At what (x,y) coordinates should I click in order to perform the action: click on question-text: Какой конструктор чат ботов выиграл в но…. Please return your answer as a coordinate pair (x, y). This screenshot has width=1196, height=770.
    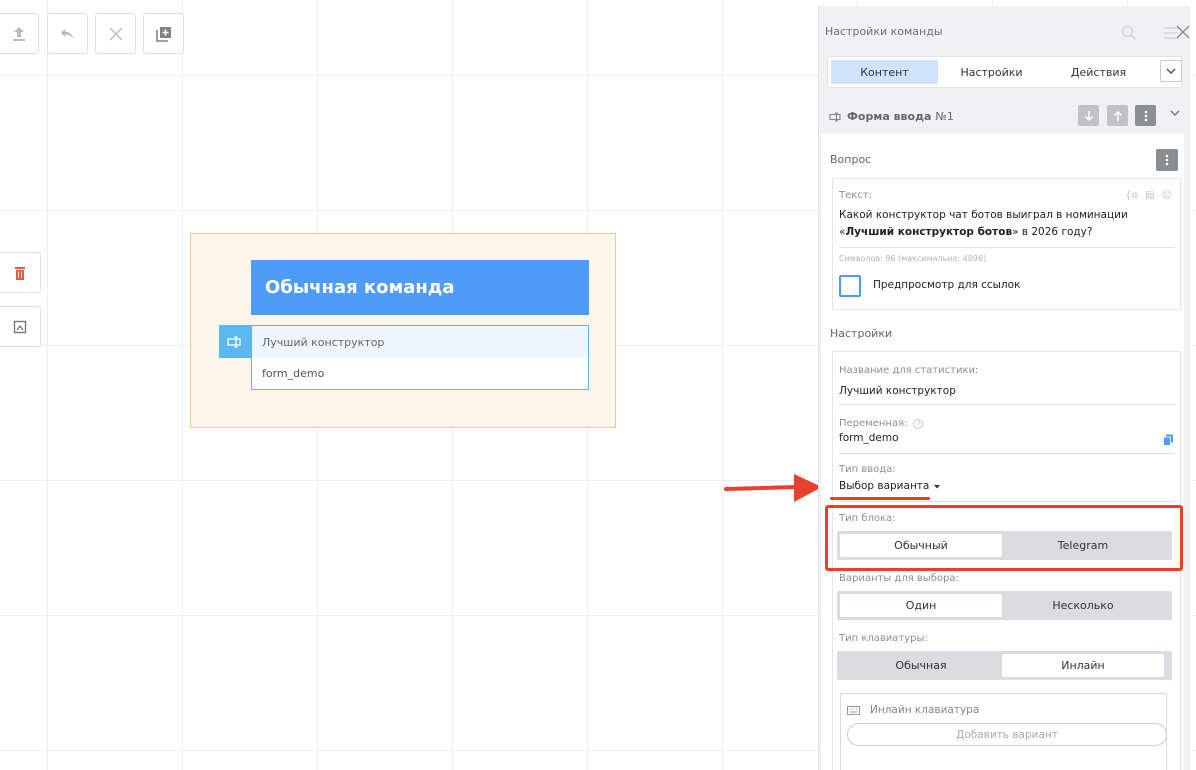
    Looking at the image, I should click on (1004, 224).